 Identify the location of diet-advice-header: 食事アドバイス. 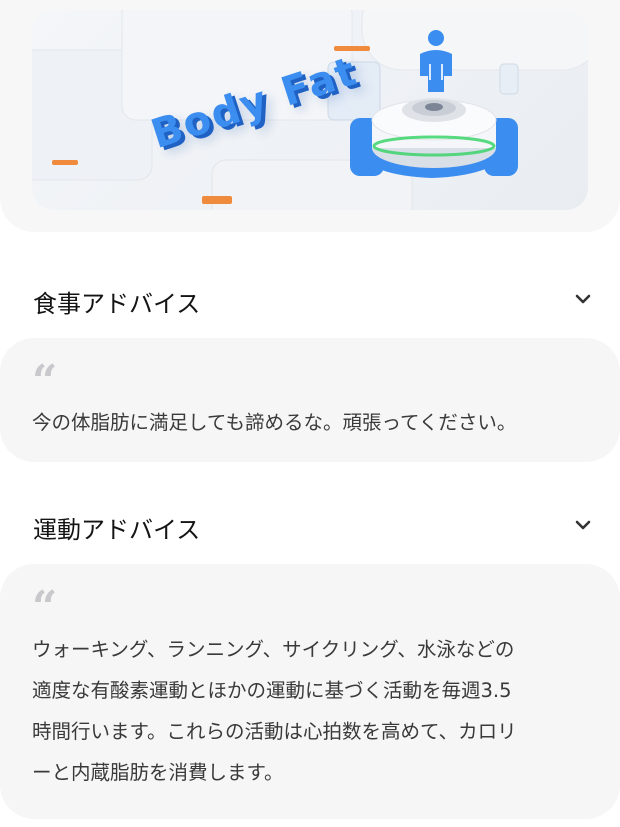
(310, 300).